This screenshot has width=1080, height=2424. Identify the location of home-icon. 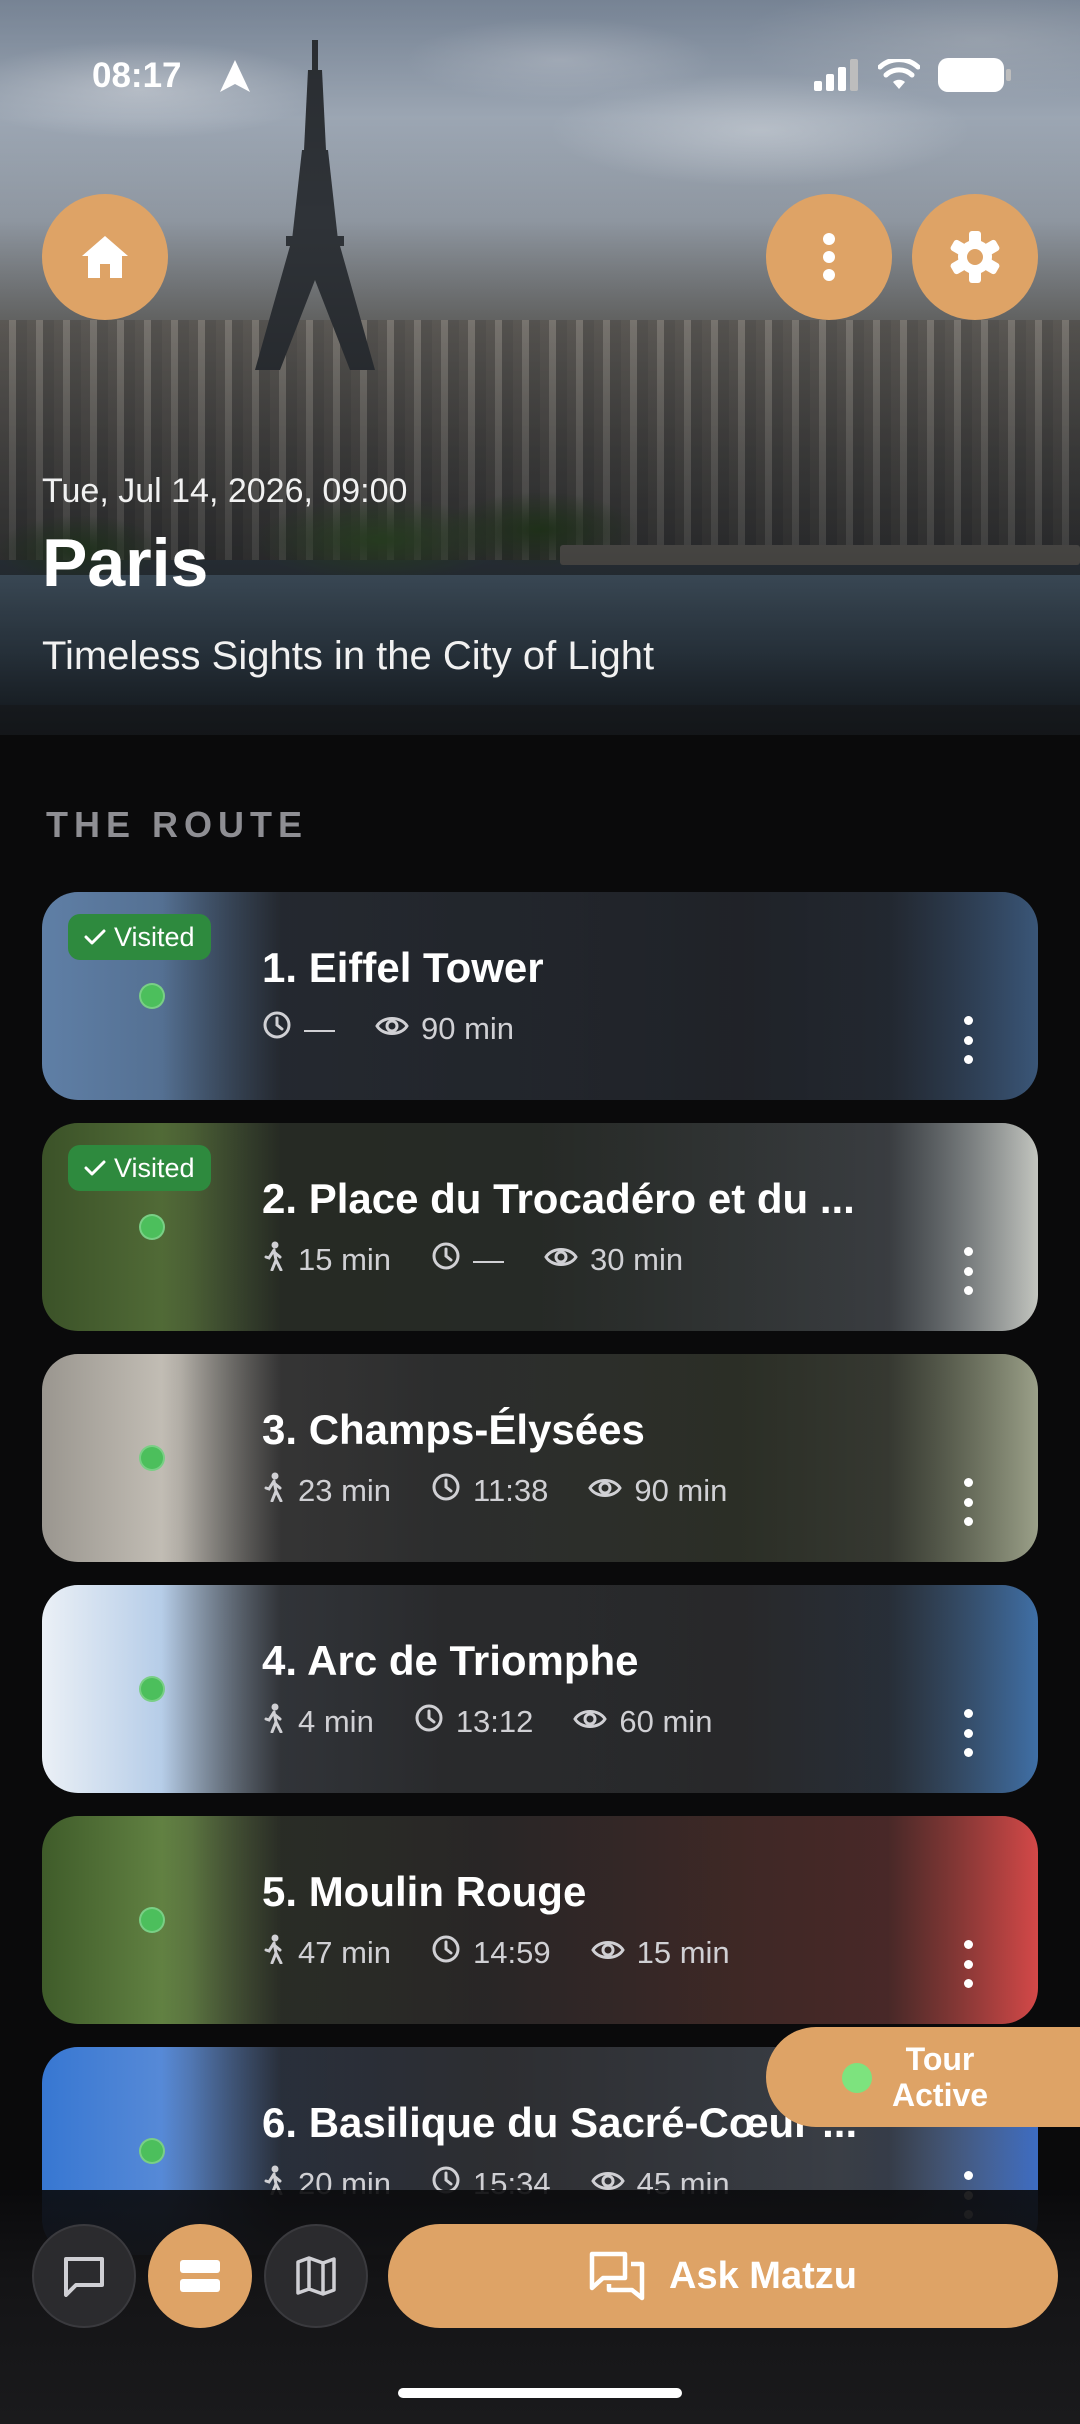
(105, 257).